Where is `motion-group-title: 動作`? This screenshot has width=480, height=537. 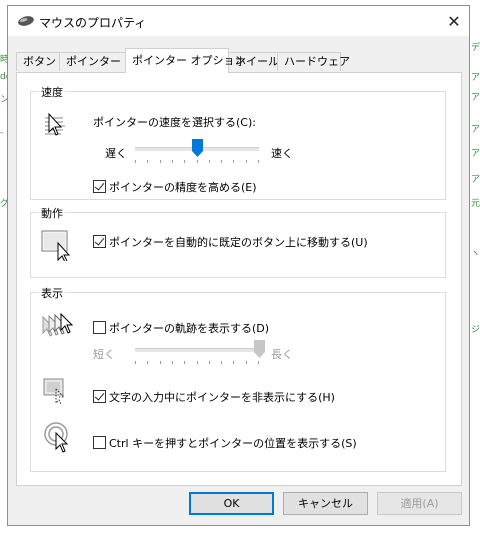 motion-group-title: 動作 is located at coordinates (52, 213).